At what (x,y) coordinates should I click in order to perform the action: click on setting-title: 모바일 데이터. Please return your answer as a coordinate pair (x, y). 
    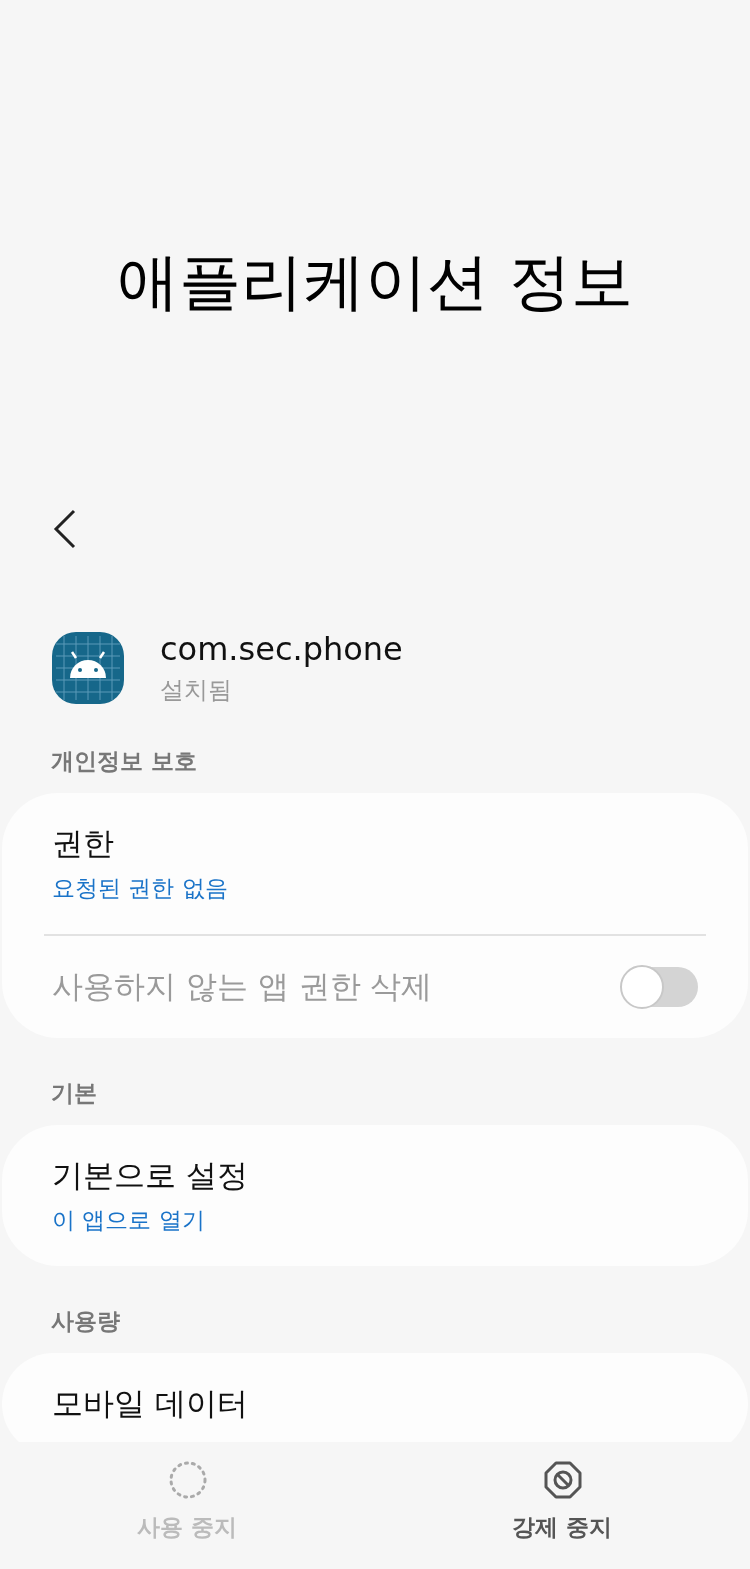
    Looking at the image, I should click on (150, 1404).